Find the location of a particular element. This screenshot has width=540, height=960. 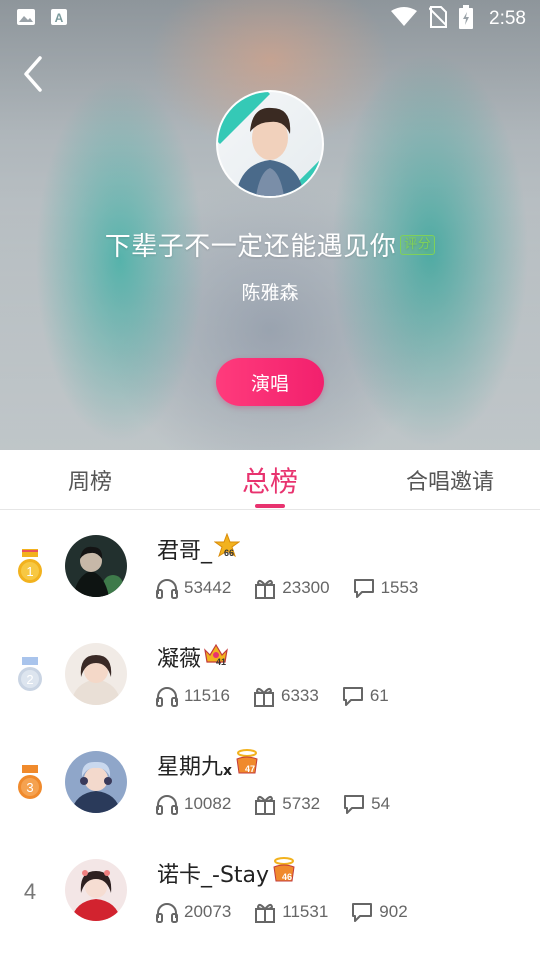

silver-medal-icon: 2 is located at coordinates (30, 674).